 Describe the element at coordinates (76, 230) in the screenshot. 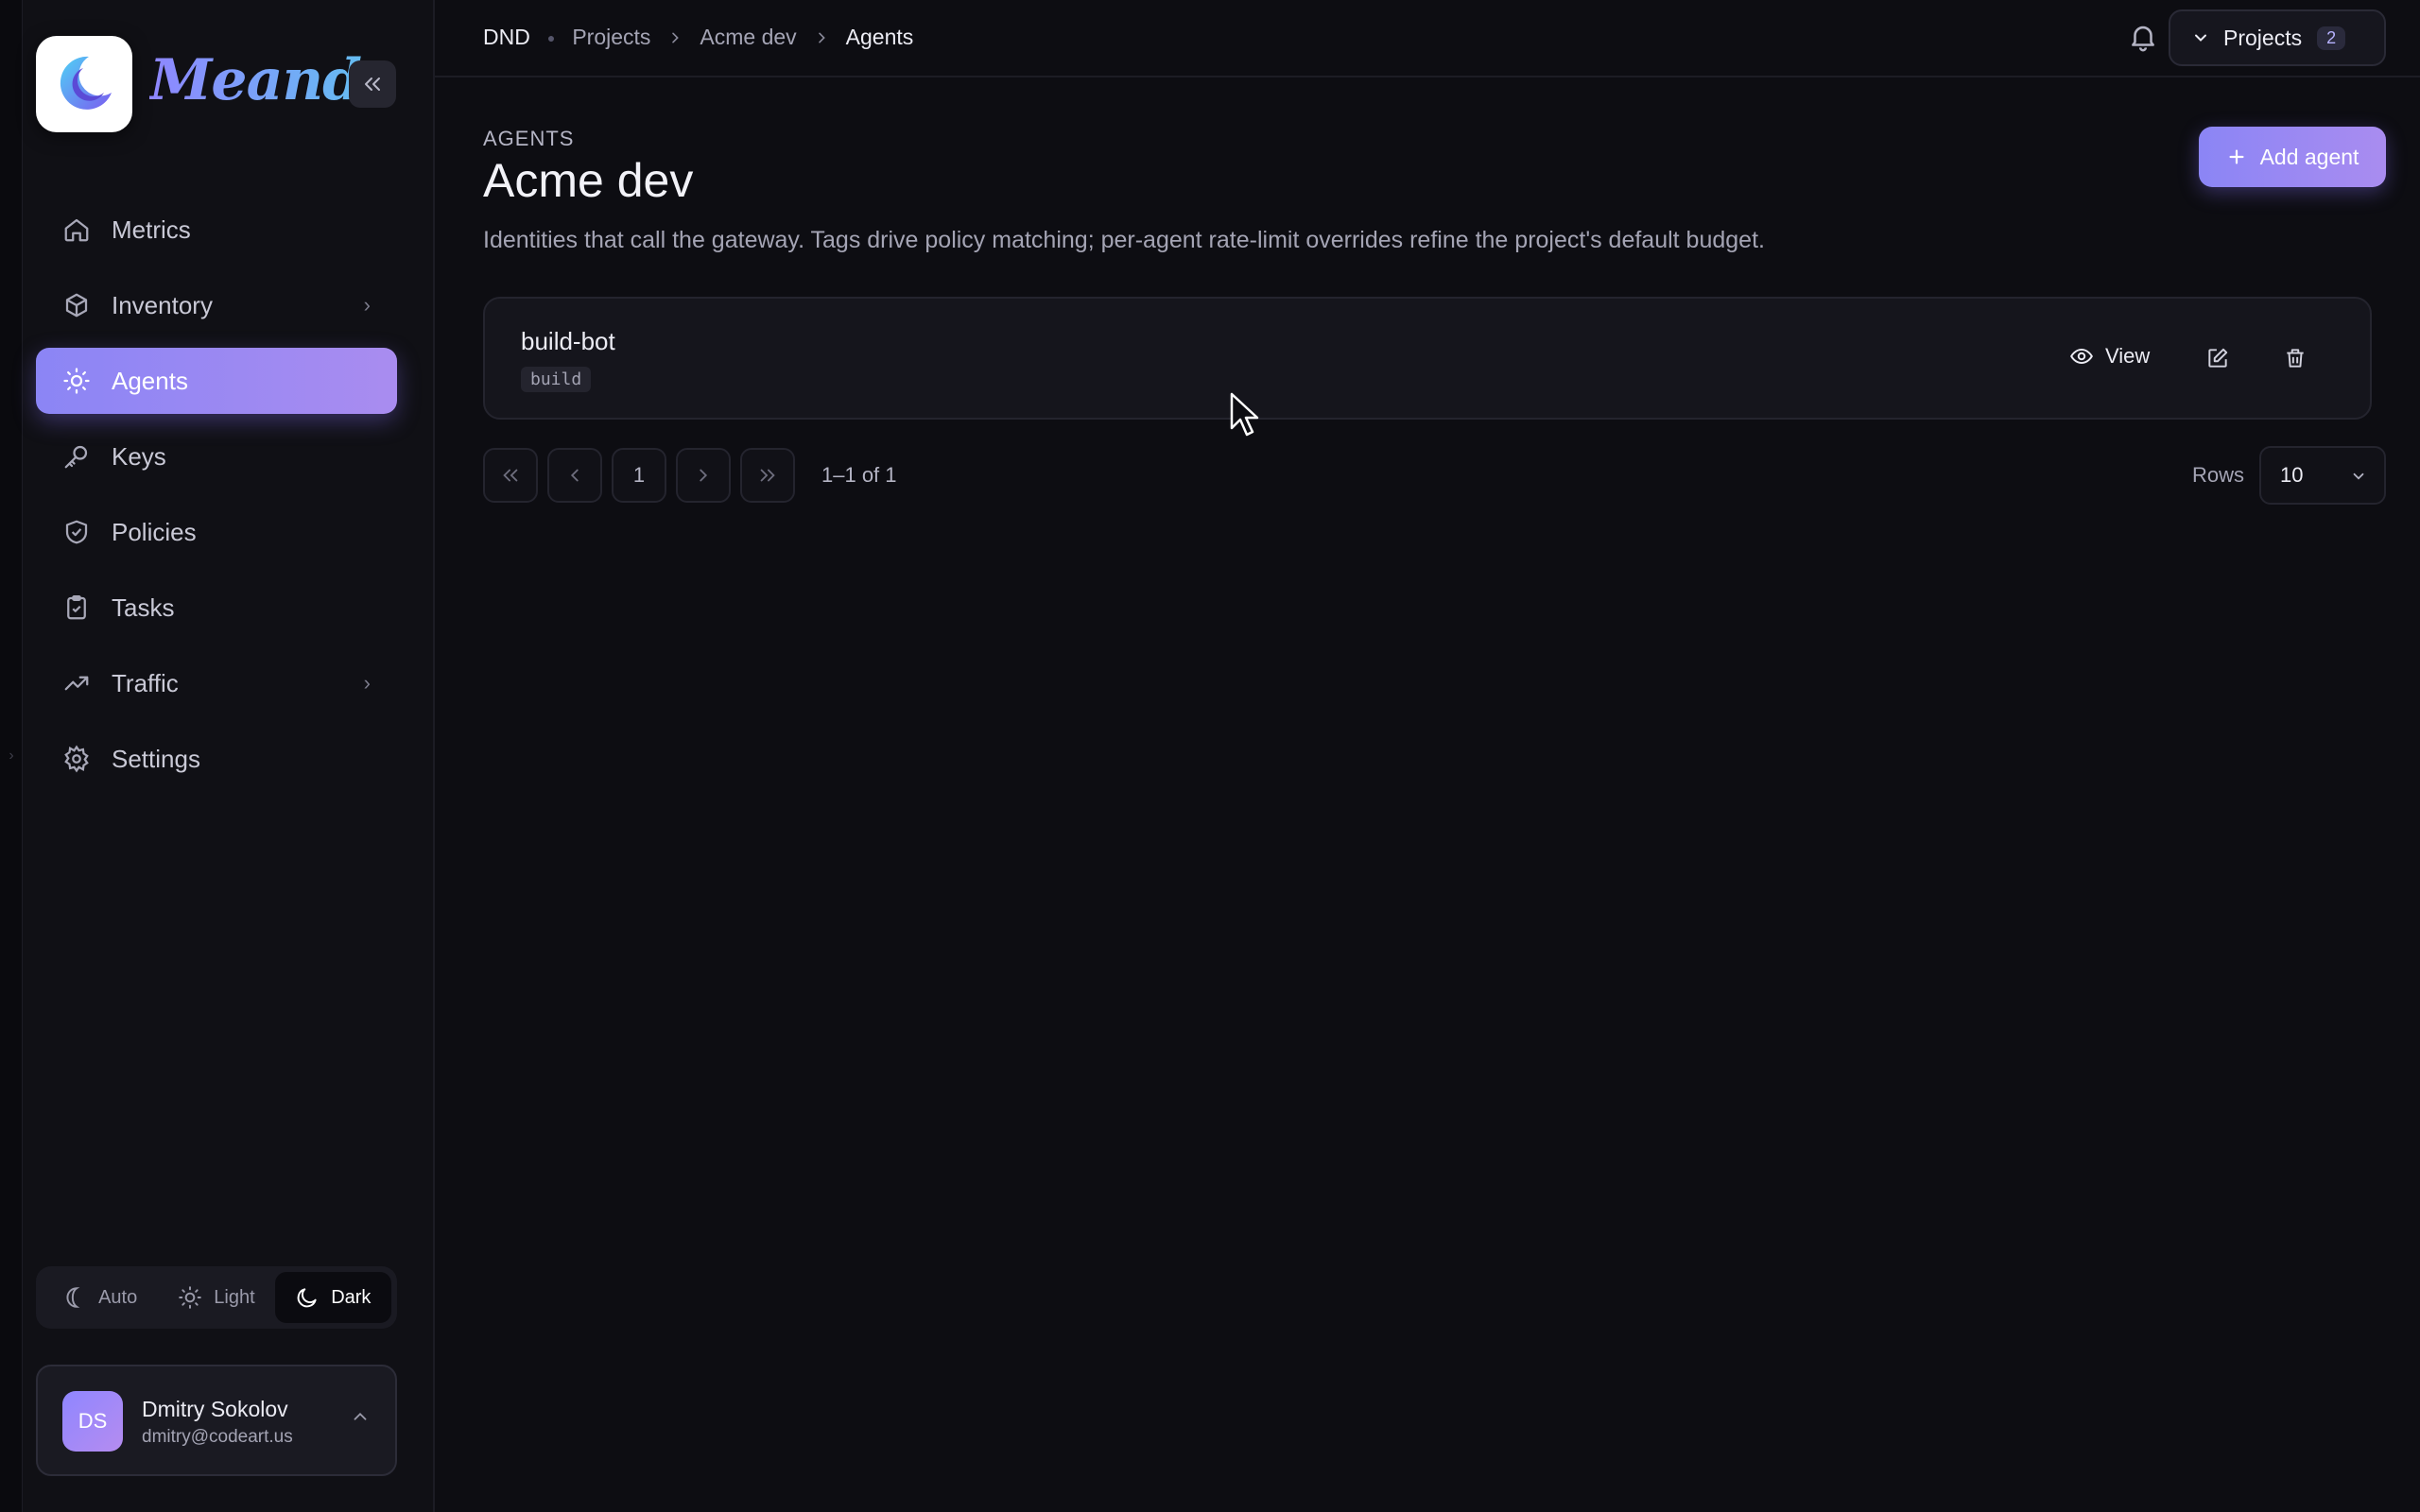

I see `home-icon` at that location.